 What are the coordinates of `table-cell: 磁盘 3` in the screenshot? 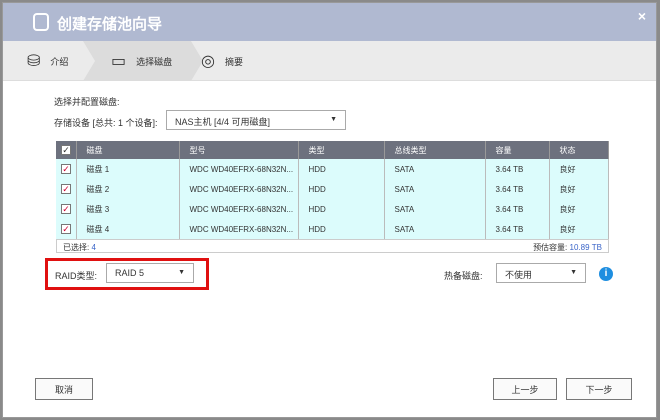 It's located at (128, 209).